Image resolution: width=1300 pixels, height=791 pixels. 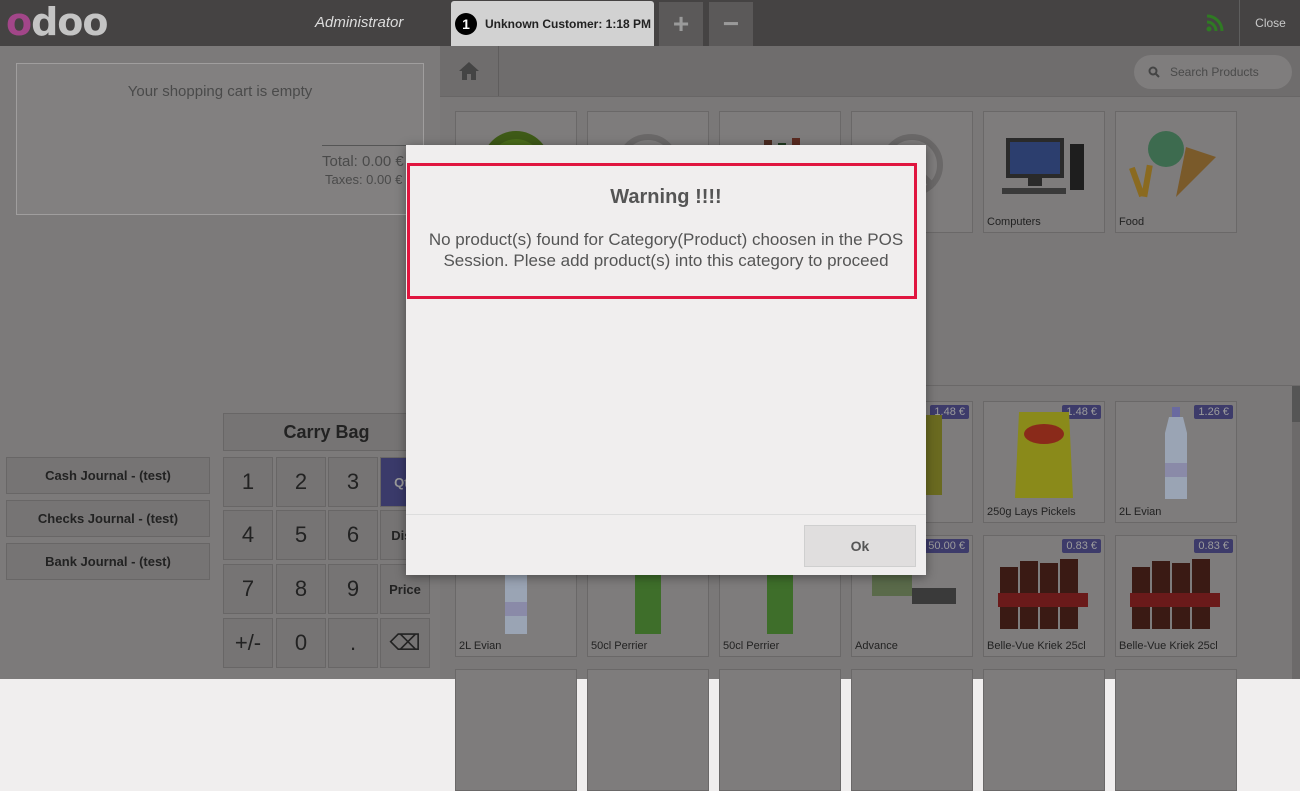 I want to click on numpad-key-6: 6, so click(x=353, y=535).